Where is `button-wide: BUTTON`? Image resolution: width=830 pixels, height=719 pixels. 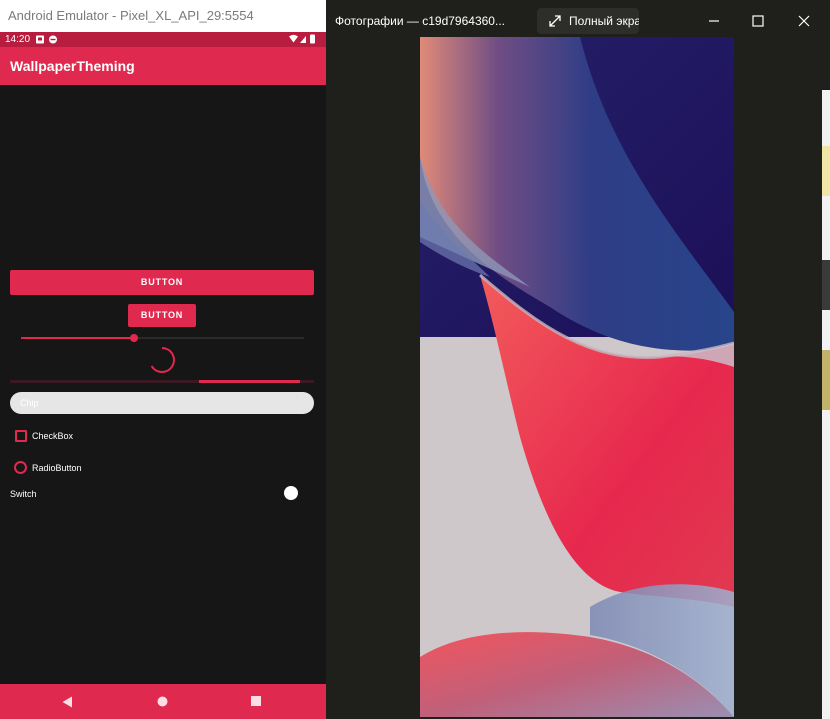
button-wide: BUTTON is located at coordinates (162, 282).